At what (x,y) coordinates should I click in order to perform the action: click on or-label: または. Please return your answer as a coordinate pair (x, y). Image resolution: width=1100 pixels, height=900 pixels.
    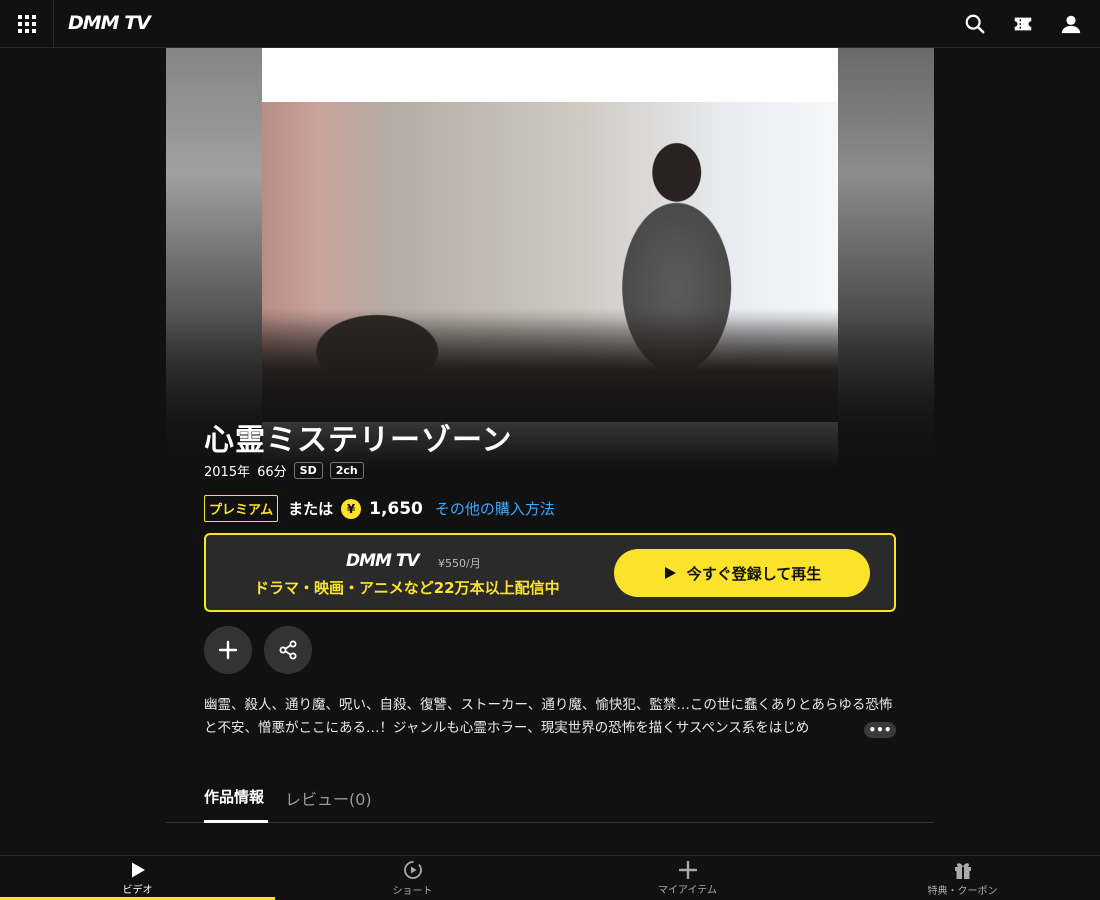
    Looking at the image, I should click on (311, 509).